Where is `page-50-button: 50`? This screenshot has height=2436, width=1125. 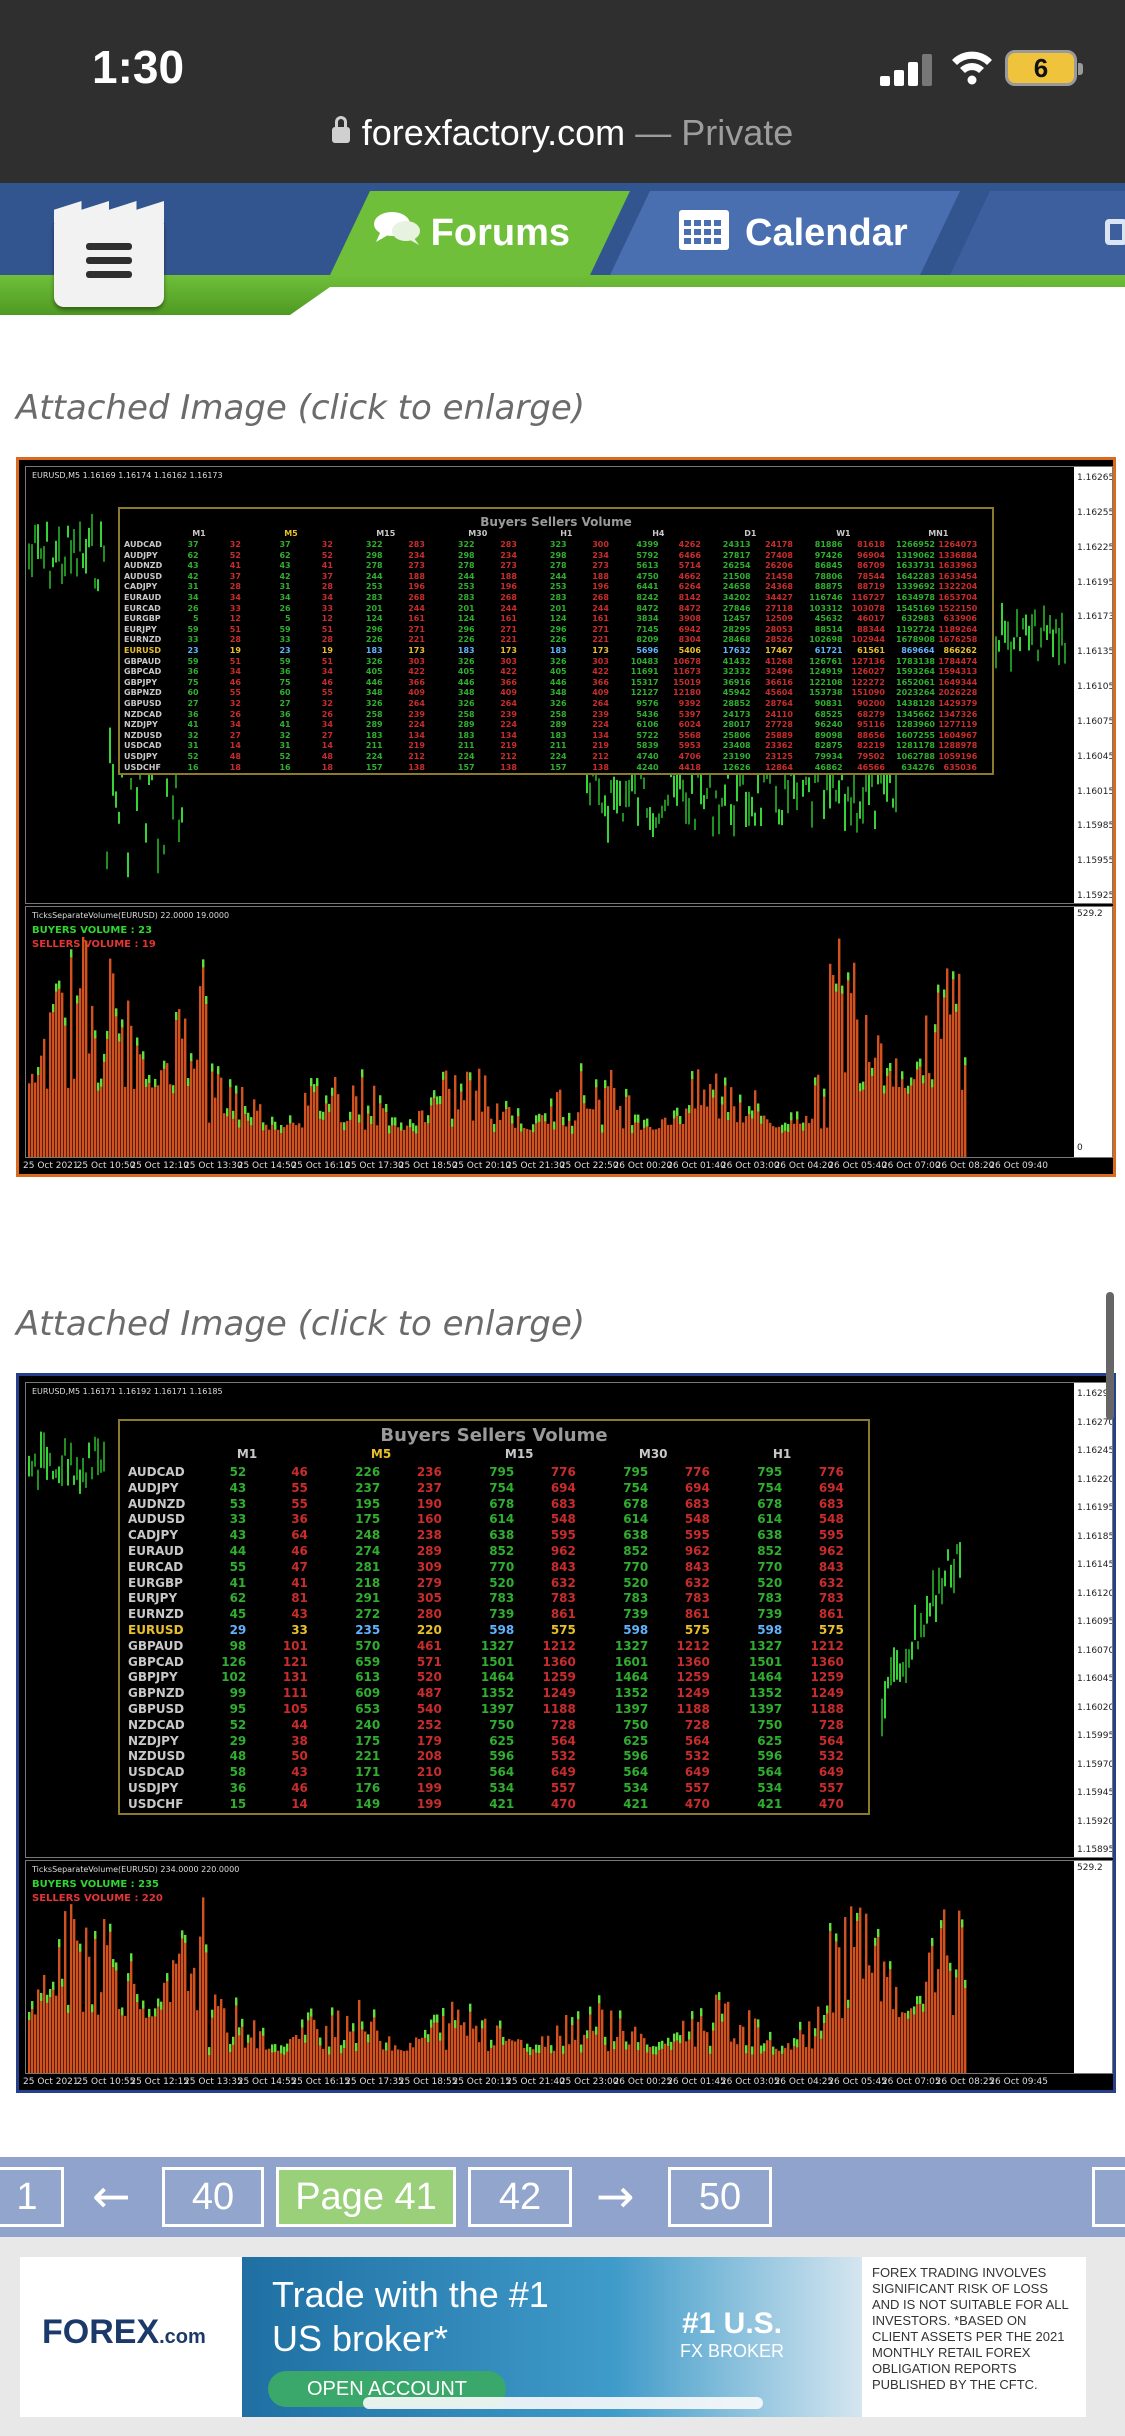
page-50-button: 50 is located at coordinates (720, 2197).